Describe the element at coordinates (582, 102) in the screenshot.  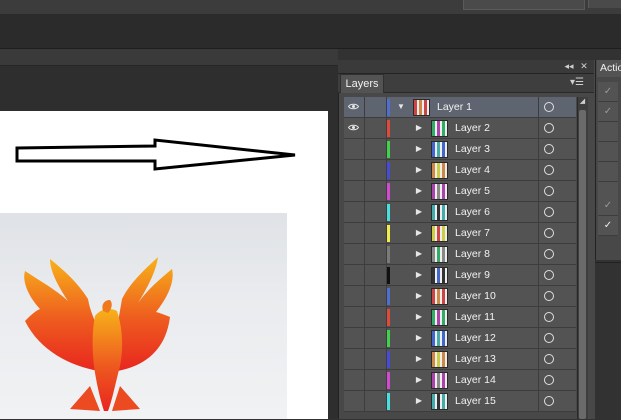
I see `scroll-up-arrow: ◢` at that location.